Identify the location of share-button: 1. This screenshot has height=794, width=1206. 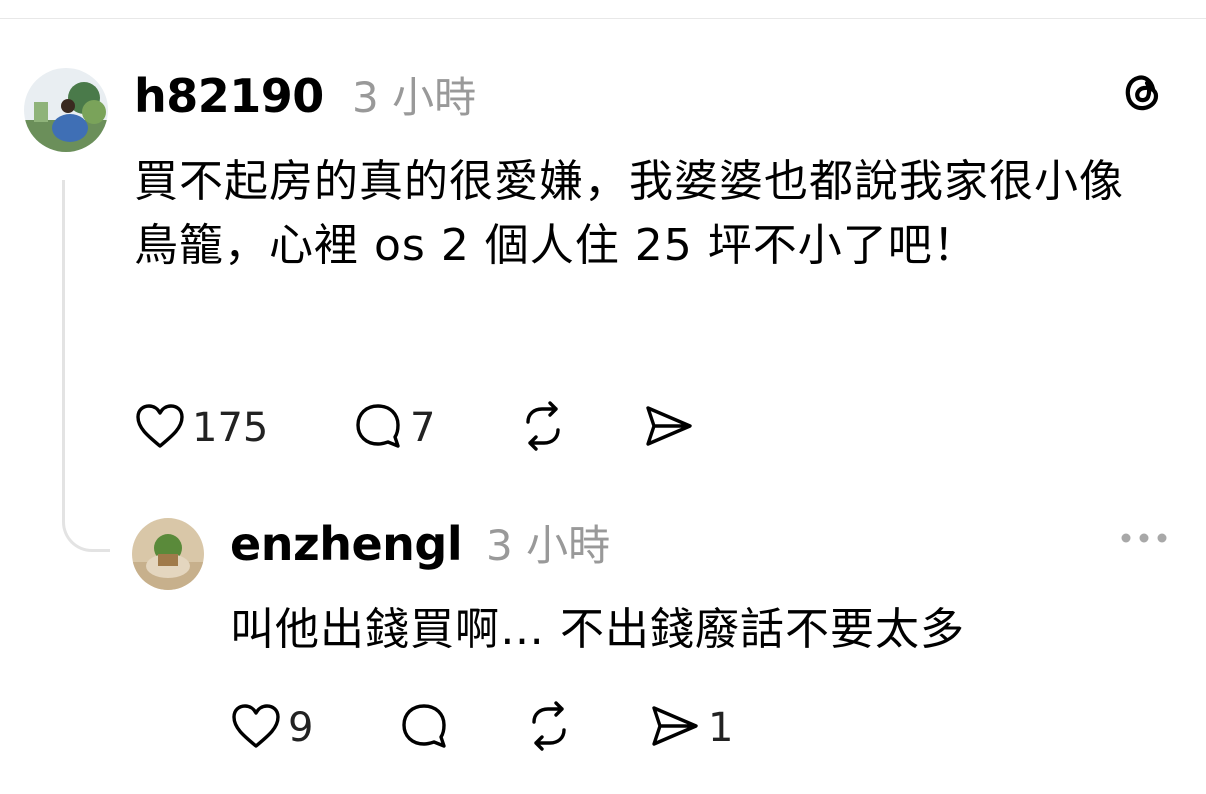
(689, 728).